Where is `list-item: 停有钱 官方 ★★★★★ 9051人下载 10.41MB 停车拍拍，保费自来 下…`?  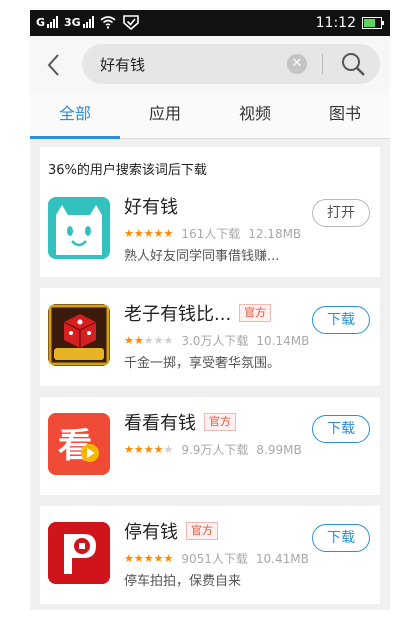
list-item: 停有钱 官方 ★★★★★ 9051人下载 10.41MB 停车拍拍，保费自来 下… is located at coordinates (210, 552).